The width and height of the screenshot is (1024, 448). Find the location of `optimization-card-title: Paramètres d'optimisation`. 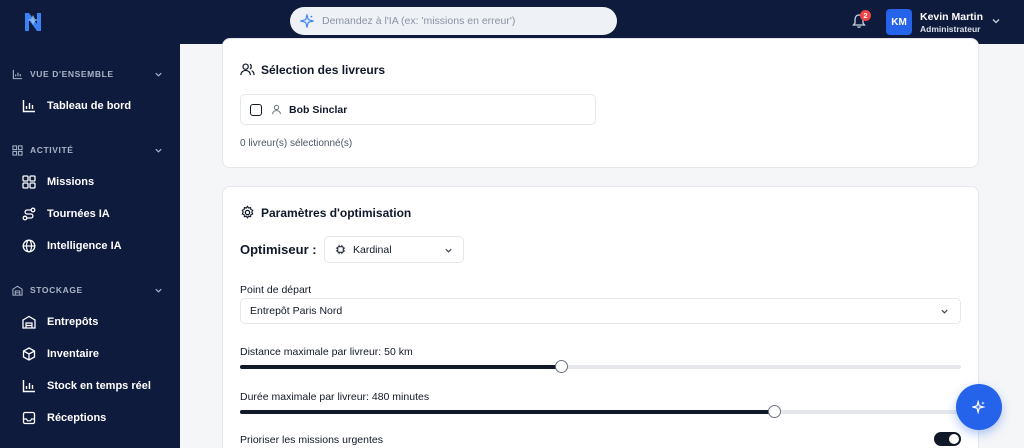

optimization-card-title: Paramètres d'optimisation is located at coordinates (325, 212).